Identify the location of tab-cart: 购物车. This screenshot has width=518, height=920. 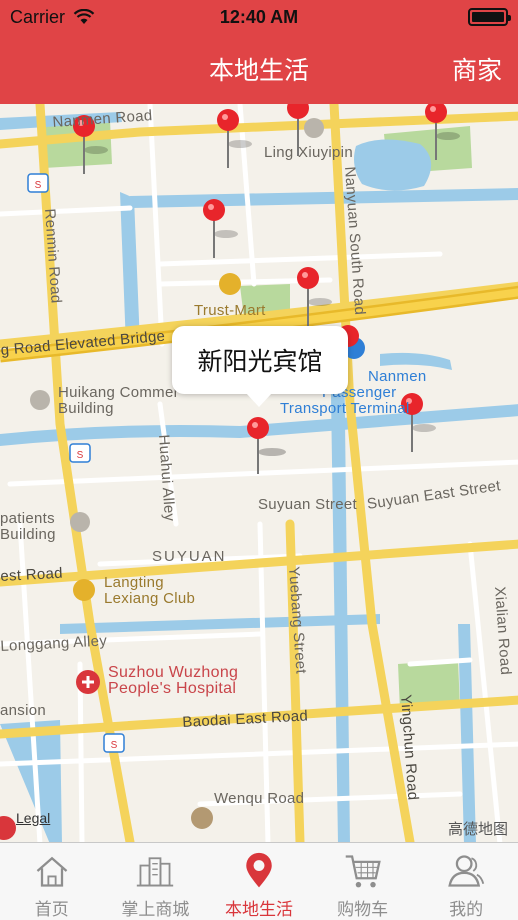
(363, 881).